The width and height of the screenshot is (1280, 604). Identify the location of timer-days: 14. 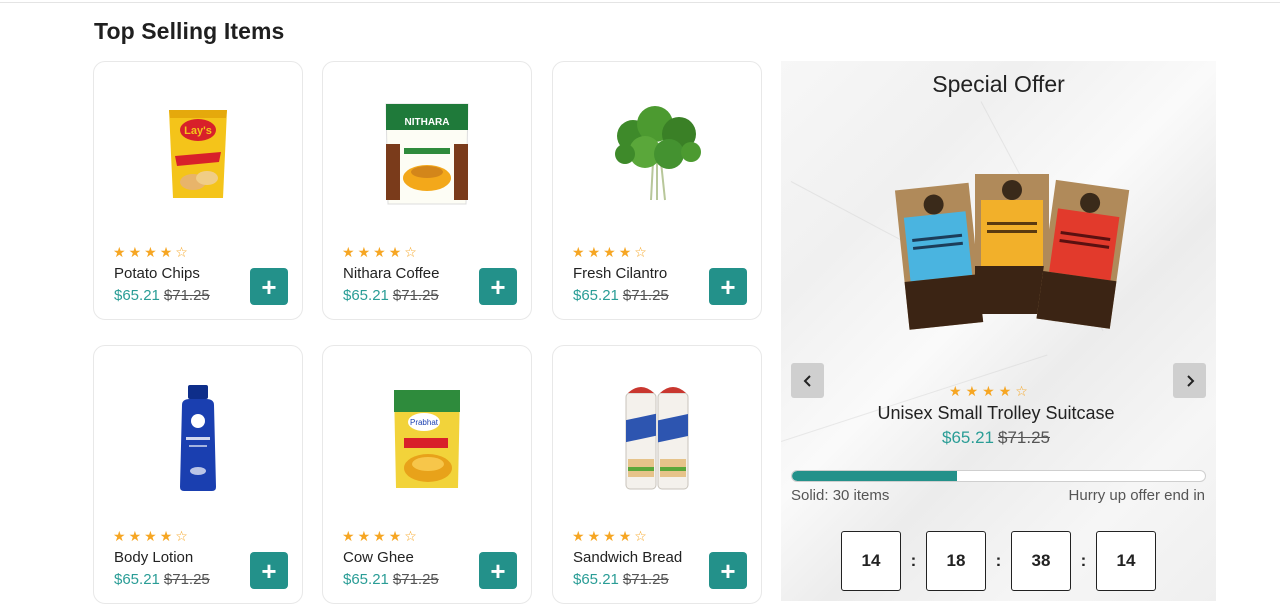
(871, 561).